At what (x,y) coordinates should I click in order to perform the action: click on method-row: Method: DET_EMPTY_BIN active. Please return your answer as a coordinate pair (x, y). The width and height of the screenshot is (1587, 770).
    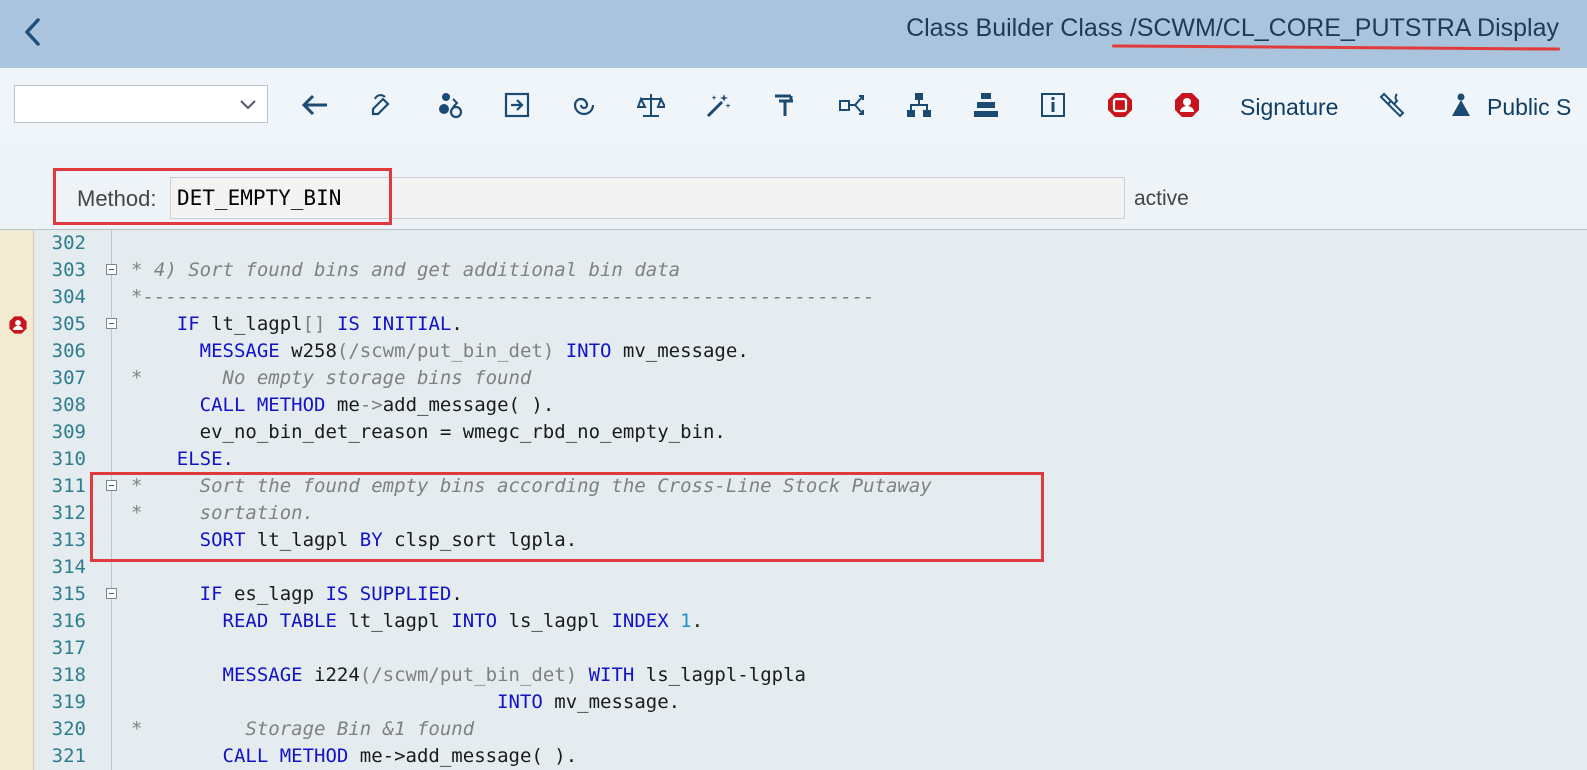
    Looking at the image, I should click on (793, 187).